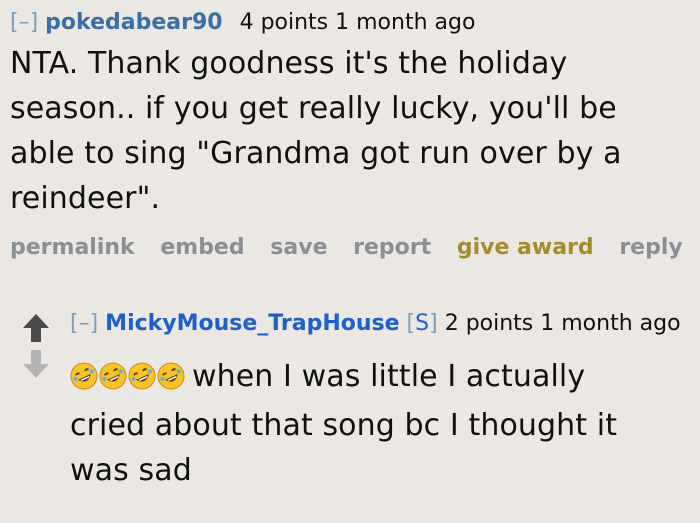  Describe the element at coordinates (357, 22) in the screenshot. I see `comment-score: 4 points 1 month ago` at that location.